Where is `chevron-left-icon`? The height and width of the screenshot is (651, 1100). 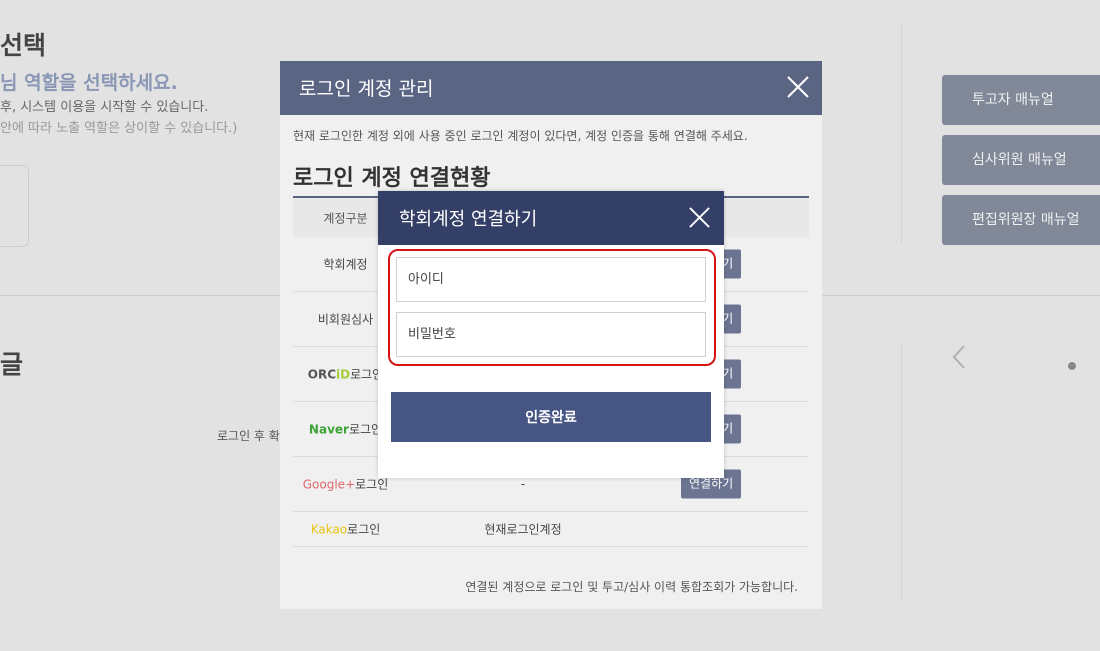 chevron-left-icon is located at coordinates (963, 357).